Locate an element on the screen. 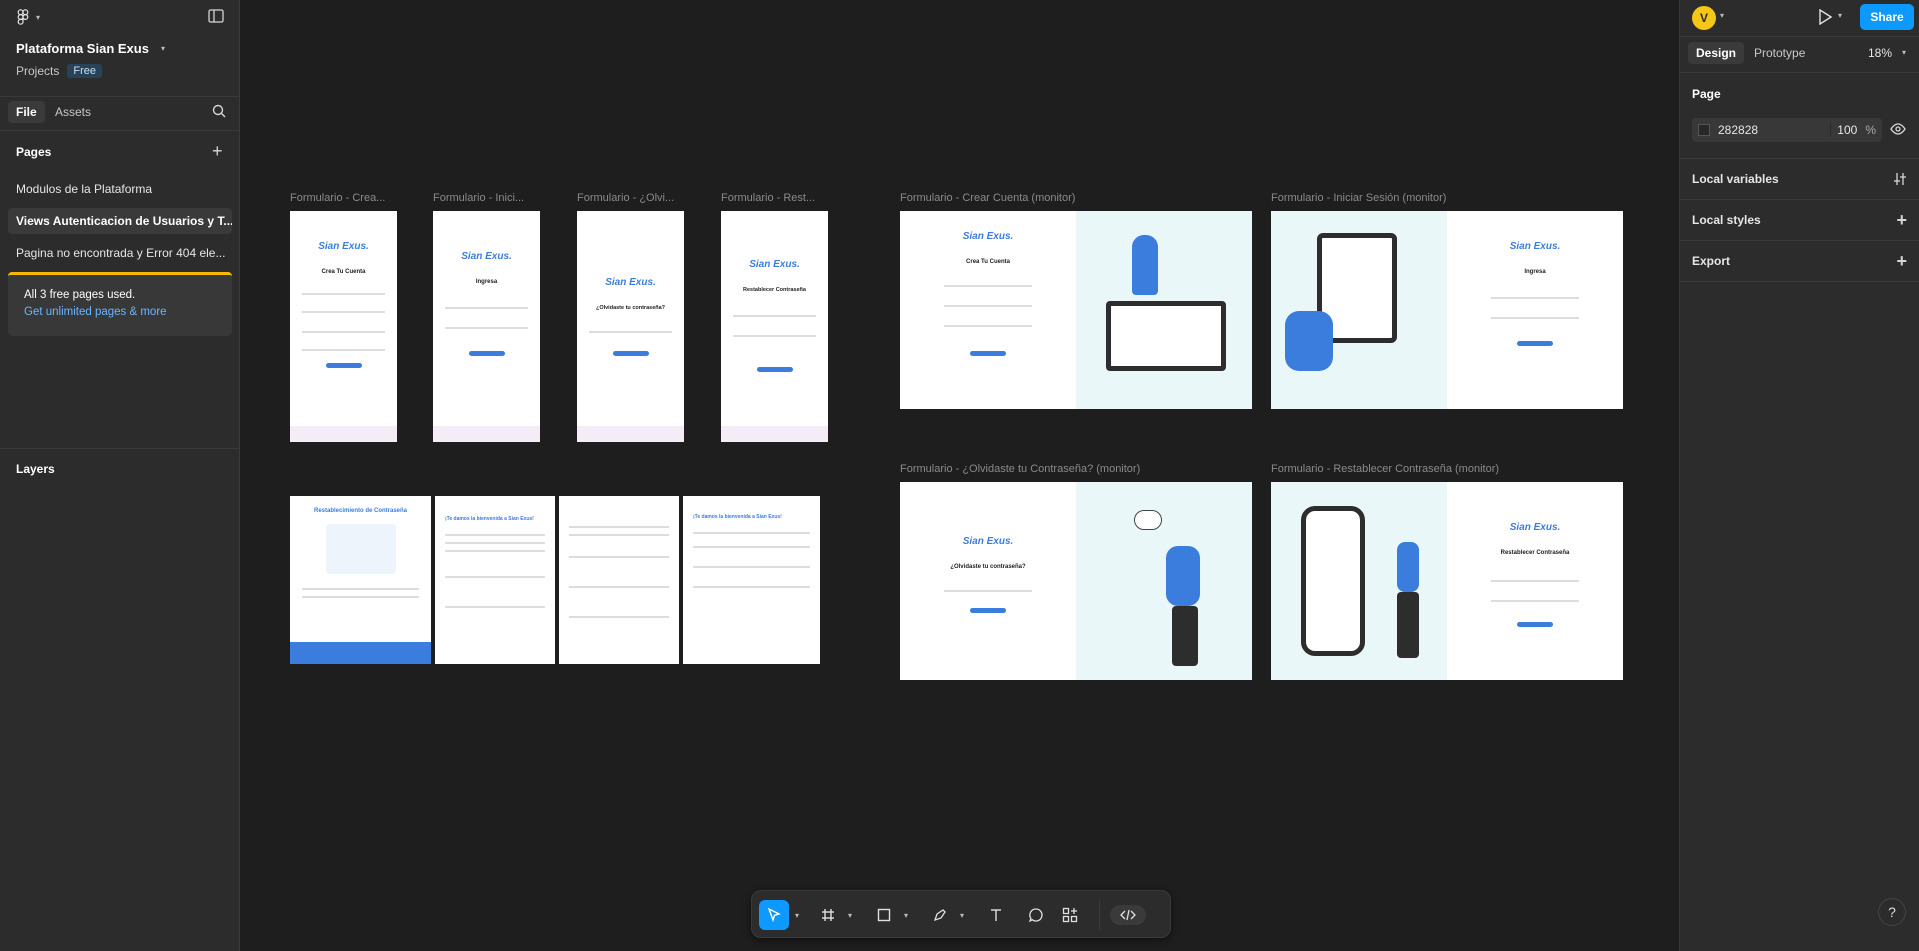 The width and height of the screenshot is (1919, 951). mobile-frame-crear-cuenta: Sian Exus. Crea Tu Cuenta is located at coordinates (343, 326).